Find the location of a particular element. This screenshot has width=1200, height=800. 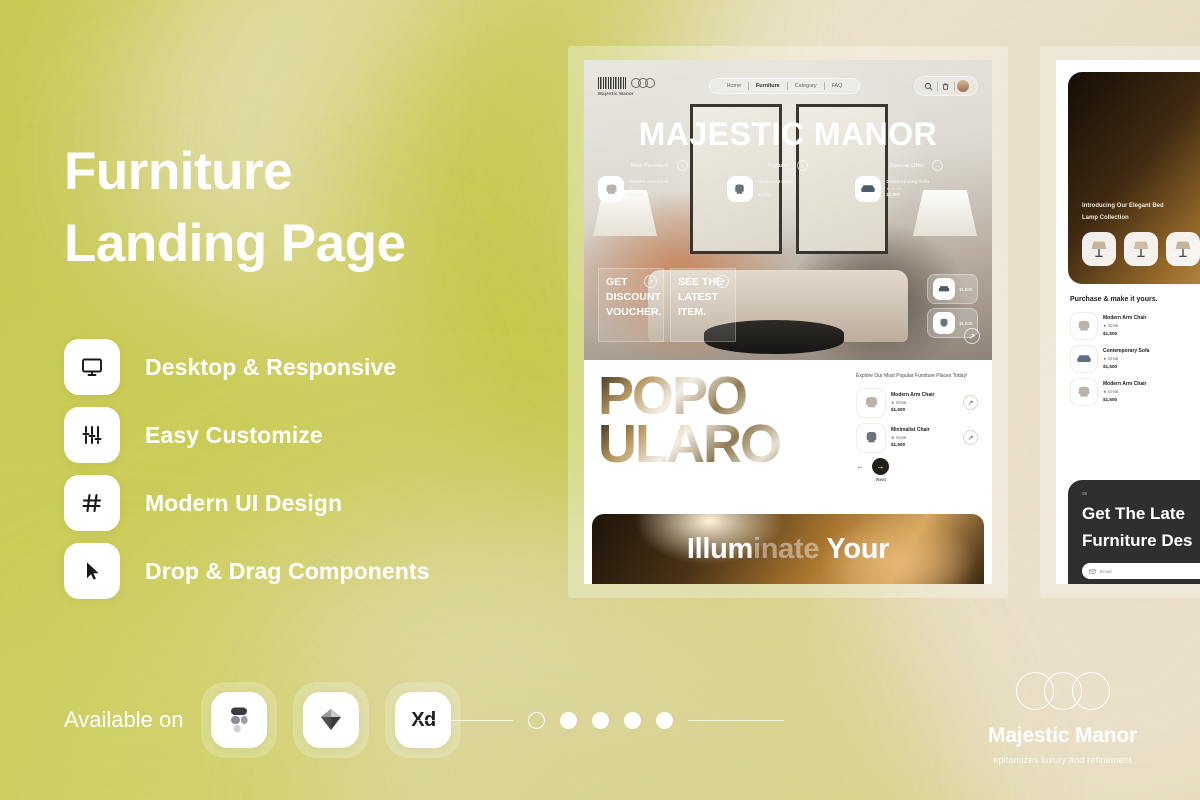

floating-product-card: $1,500 is located at coordinates (952, 289).